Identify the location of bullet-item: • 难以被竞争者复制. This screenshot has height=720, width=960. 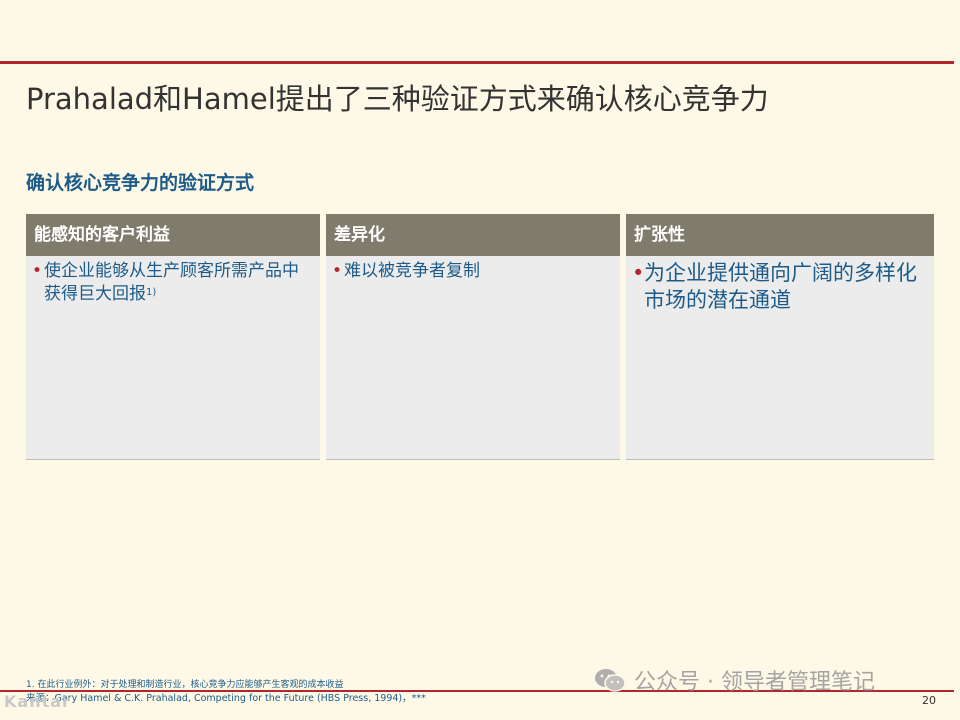
(473, 271).